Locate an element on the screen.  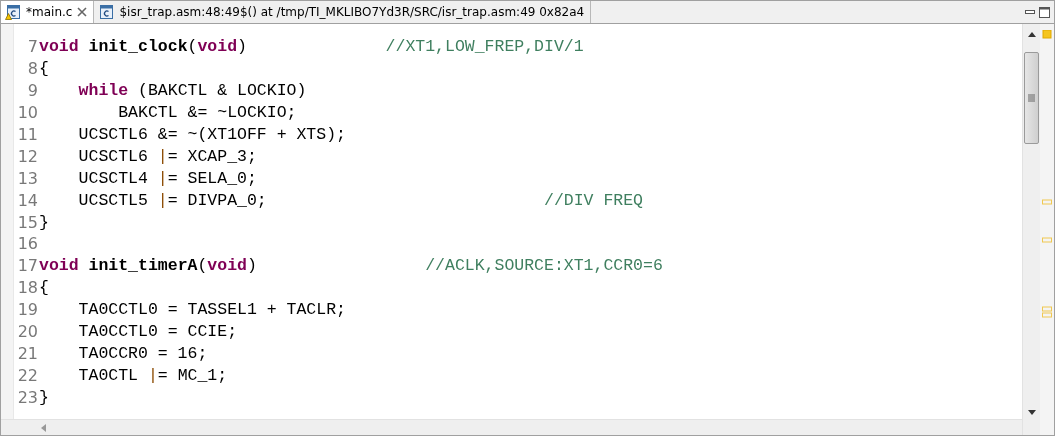
code-line: BAKCTL &= ~LOCKIO; is located at coordinates (207, 113).